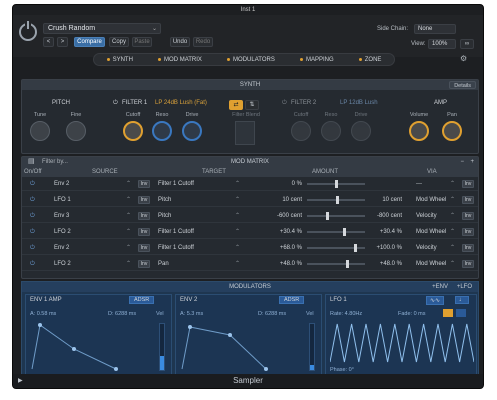 This screenshot has height=400, width=497. Describe the element at coordinates (419, 131) in the screenshot. I see `volume-knob` at that location.